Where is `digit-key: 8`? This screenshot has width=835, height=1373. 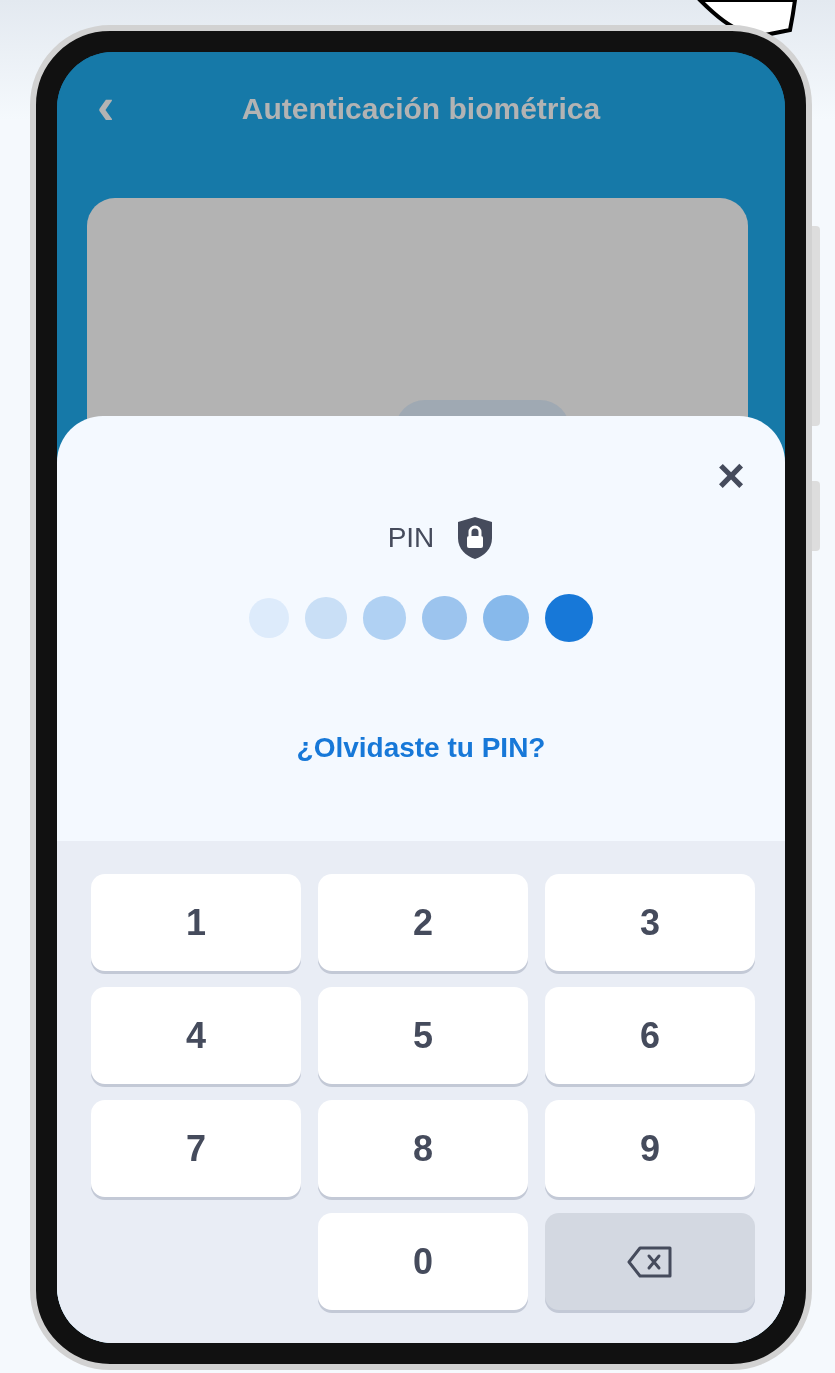
digit-key: 8 is located at coordinates (423, 1148).